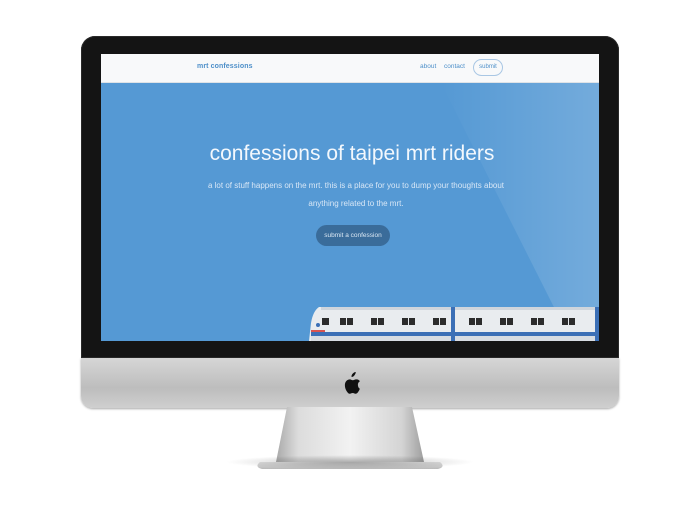  What do you see at coordinates (454, 324) in the screenshot?
I see `train-illustration` at bounding box center [454, 324].